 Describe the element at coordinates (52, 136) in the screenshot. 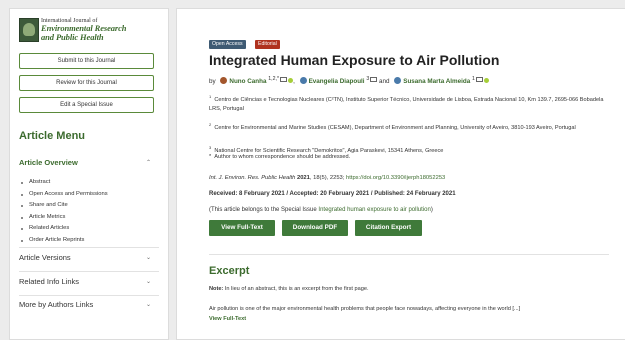

I see `article-menu-title: Article Menu` at that location.